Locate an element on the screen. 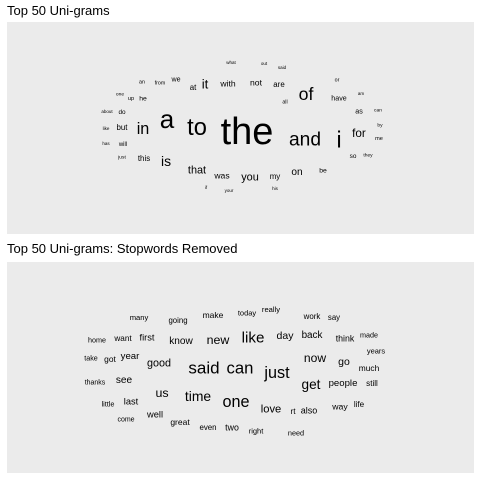  word-or: or is located at coordinates (337, 80).